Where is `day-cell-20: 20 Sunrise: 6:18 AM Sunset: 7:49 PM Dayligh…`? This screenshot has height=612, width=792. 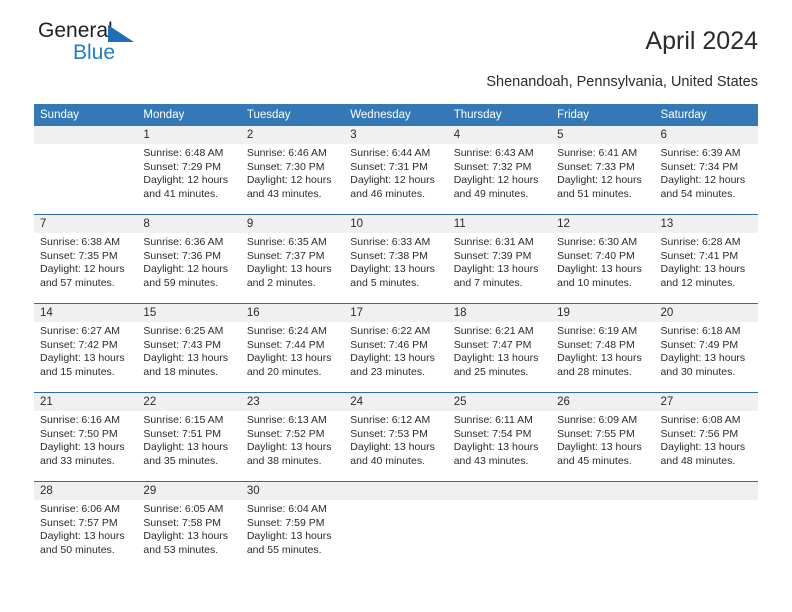 day-cell-20: 20 Sunrise: 6:18 AM Sunset: 7:49 PM Dayligh… is located at coordinates (706, 348).